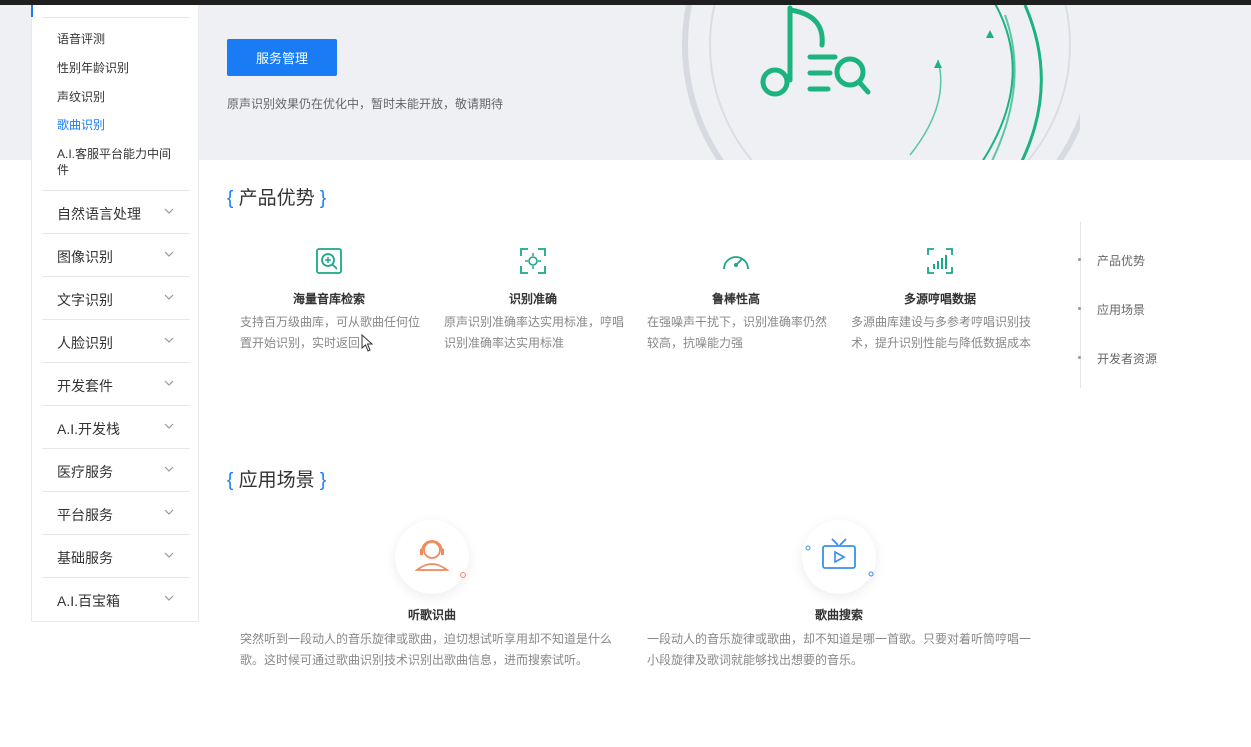  Describe the element at coordinates (116, 297) in the screenshot. I see `sidebar-category-text: 文字识别` at that location.